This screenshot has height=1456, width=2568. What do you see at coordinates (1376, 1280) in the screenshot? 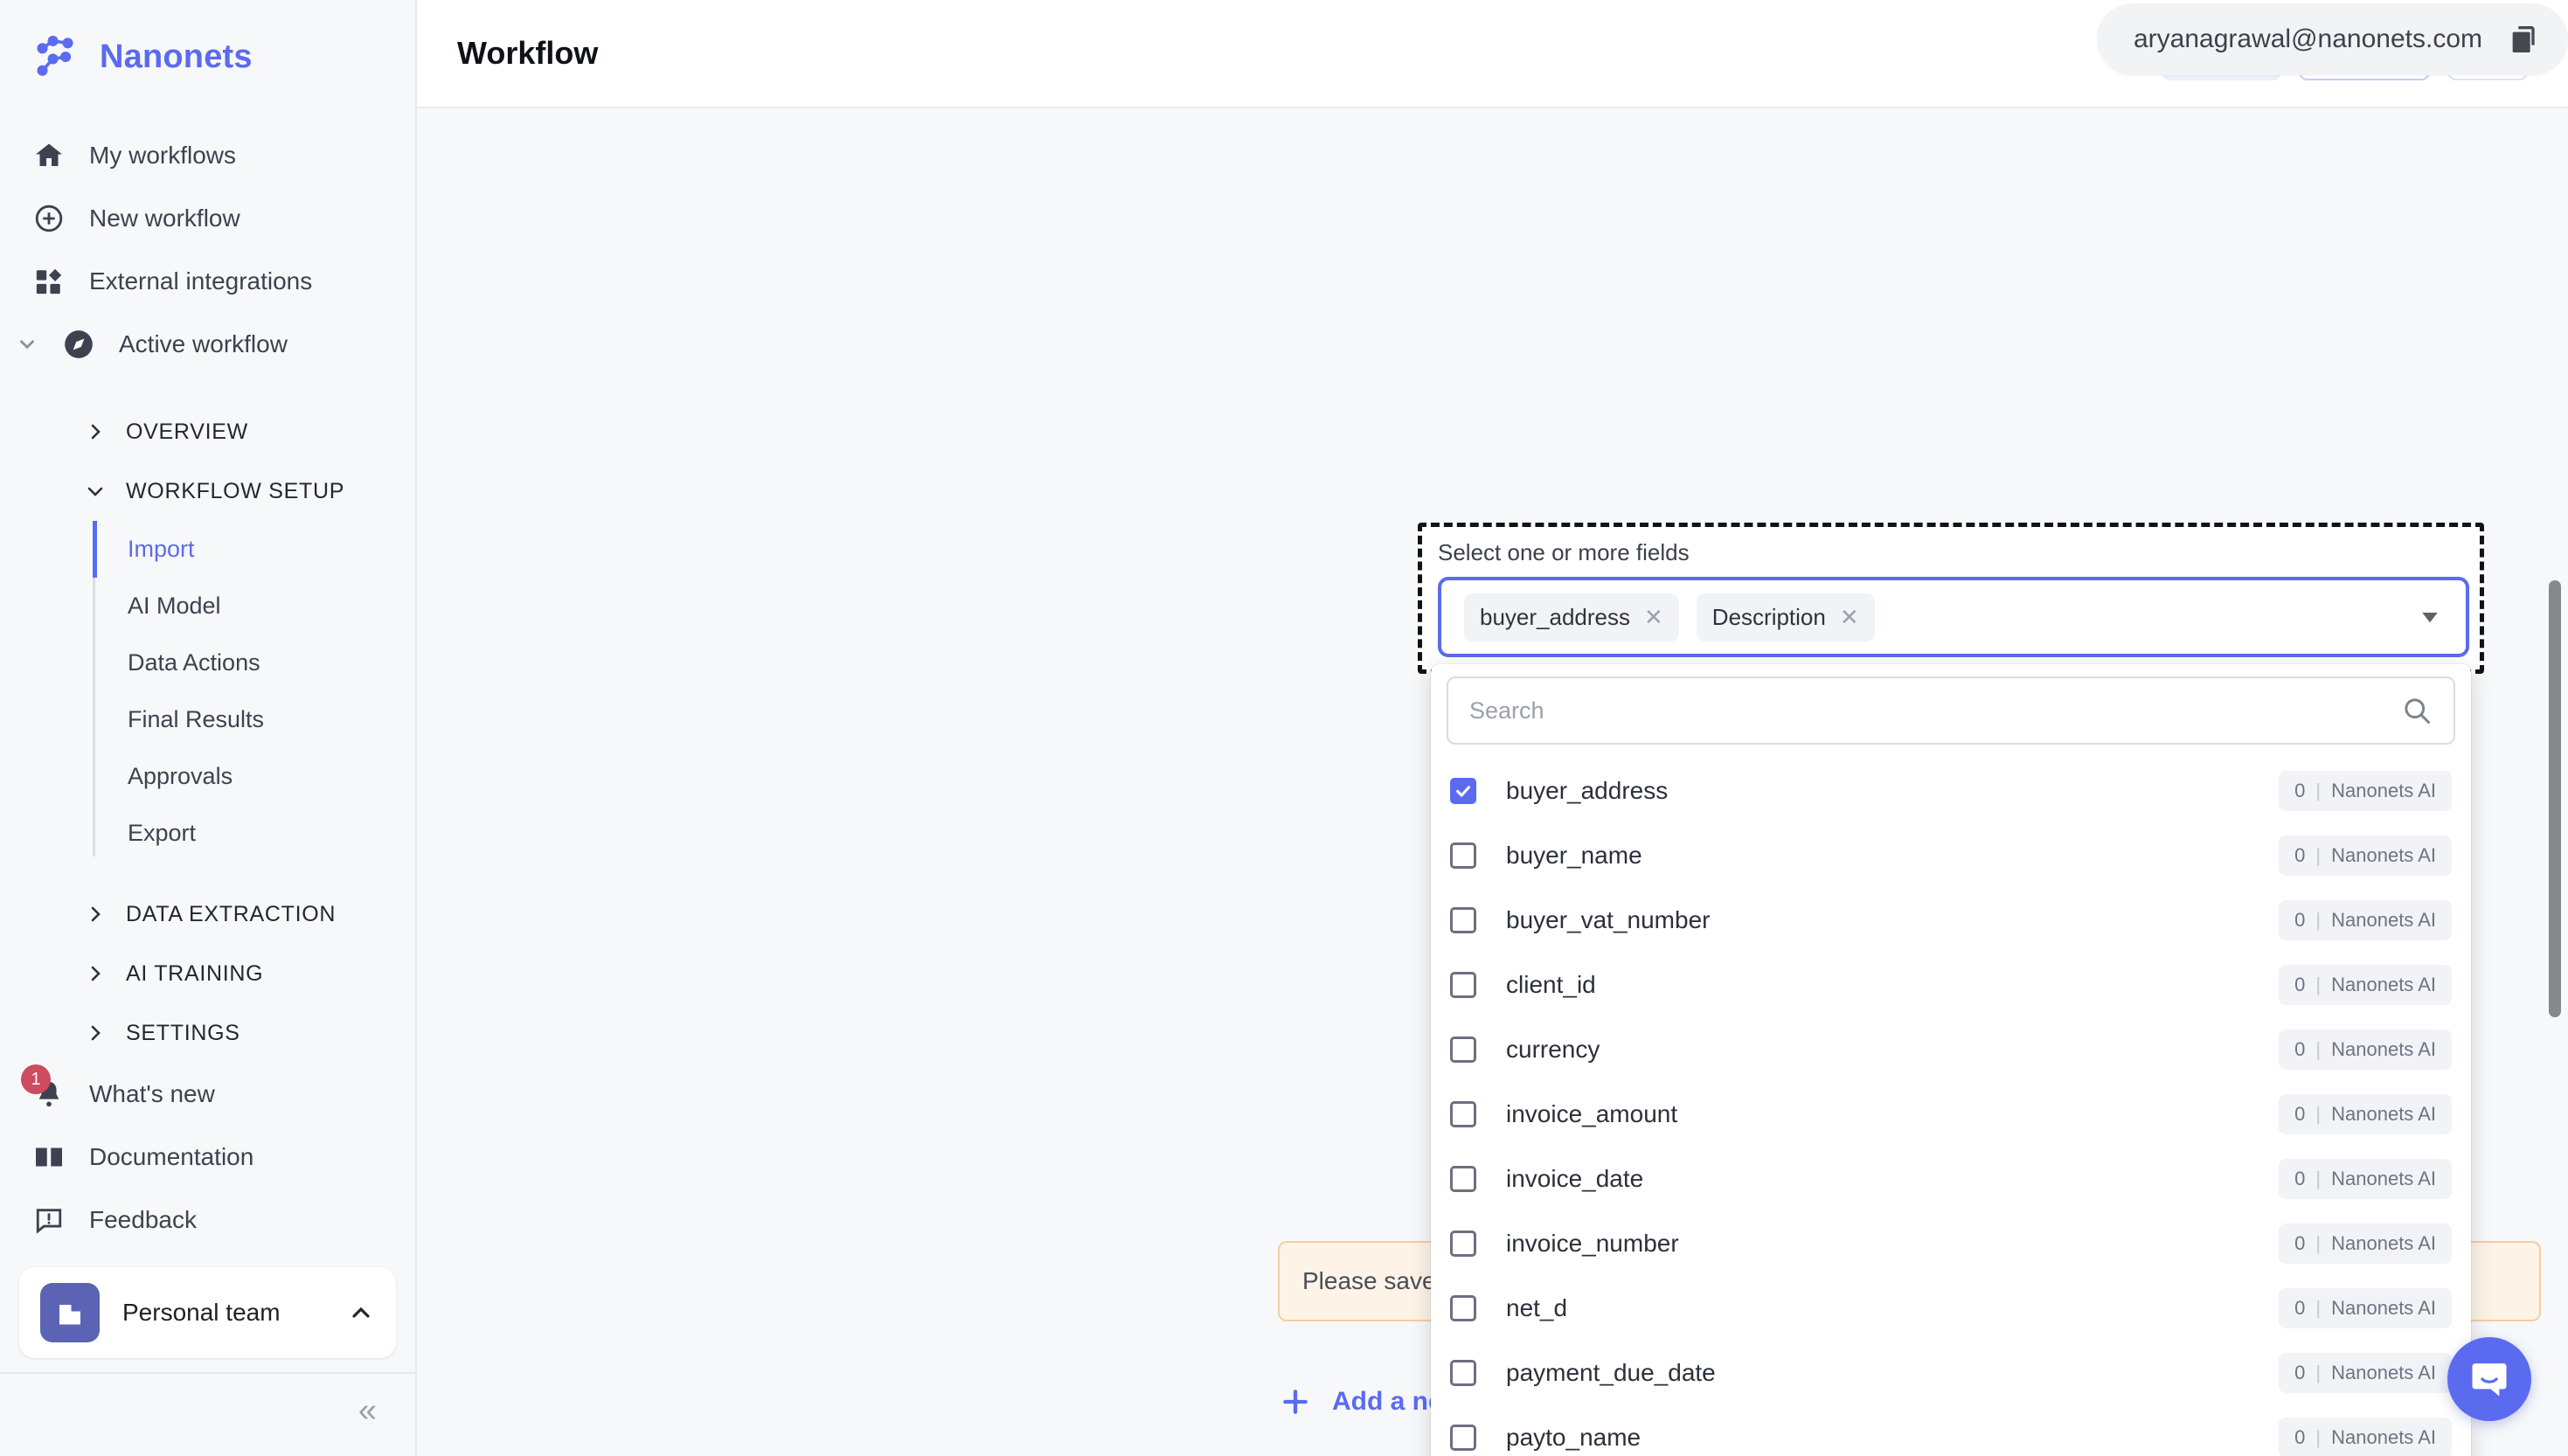
I see `save-notice-text: Please save t` at bounding box center [1376, 1280].